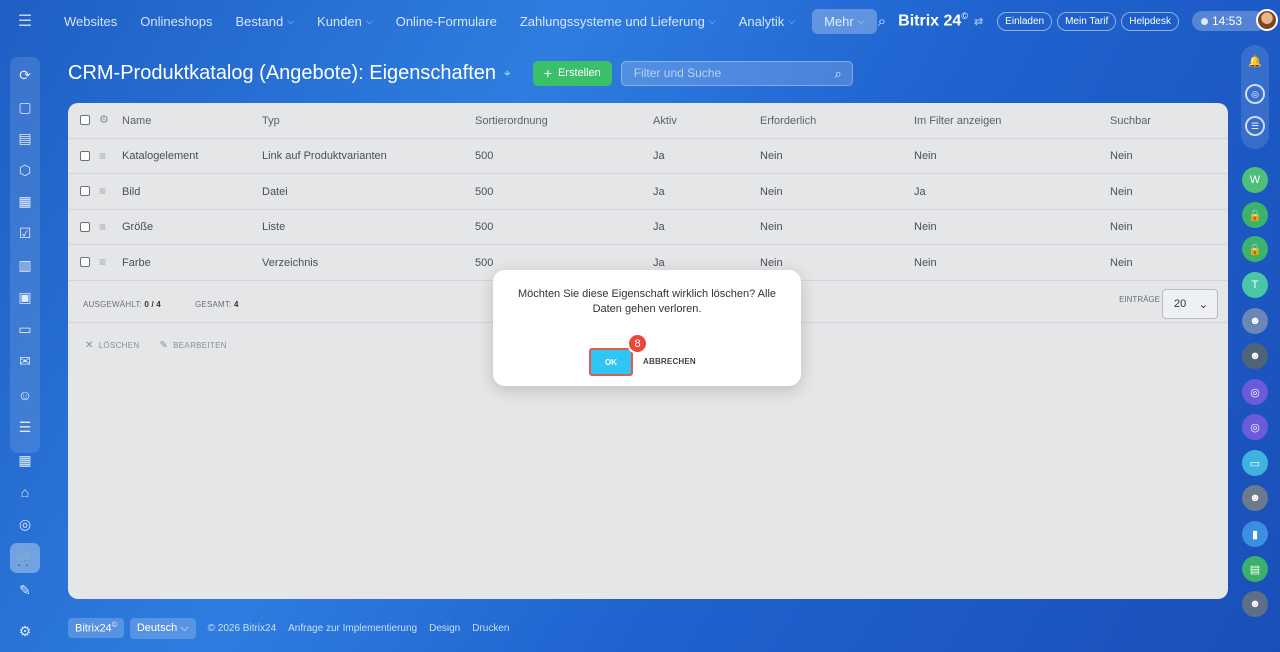 The width and height of the screenshot is (1280, 652). Describe the element at coordinates (90, 21) in the screenshot. I see `nav-item-websites: Websites` at that location.